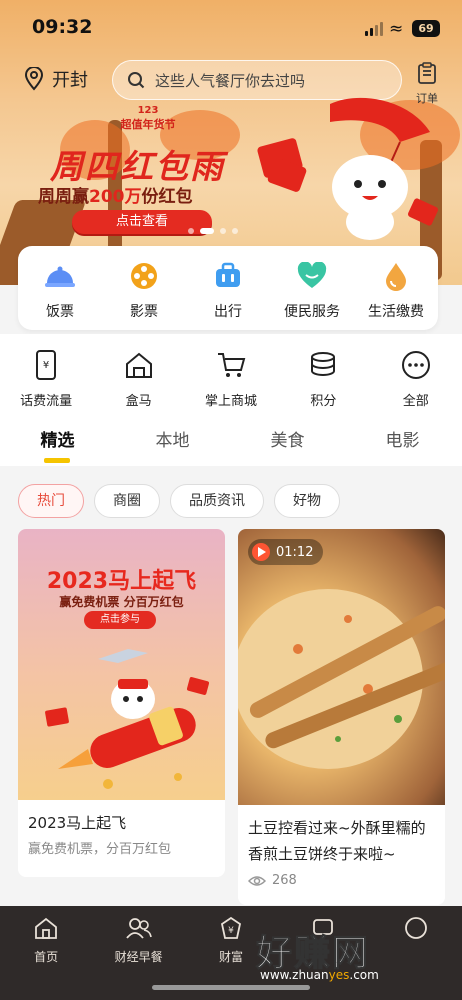  What do you see at coordinates (60, 295) in the screenshot?
I see `service-item-food-ticket: 饭票` at bounding box center [60, 295].